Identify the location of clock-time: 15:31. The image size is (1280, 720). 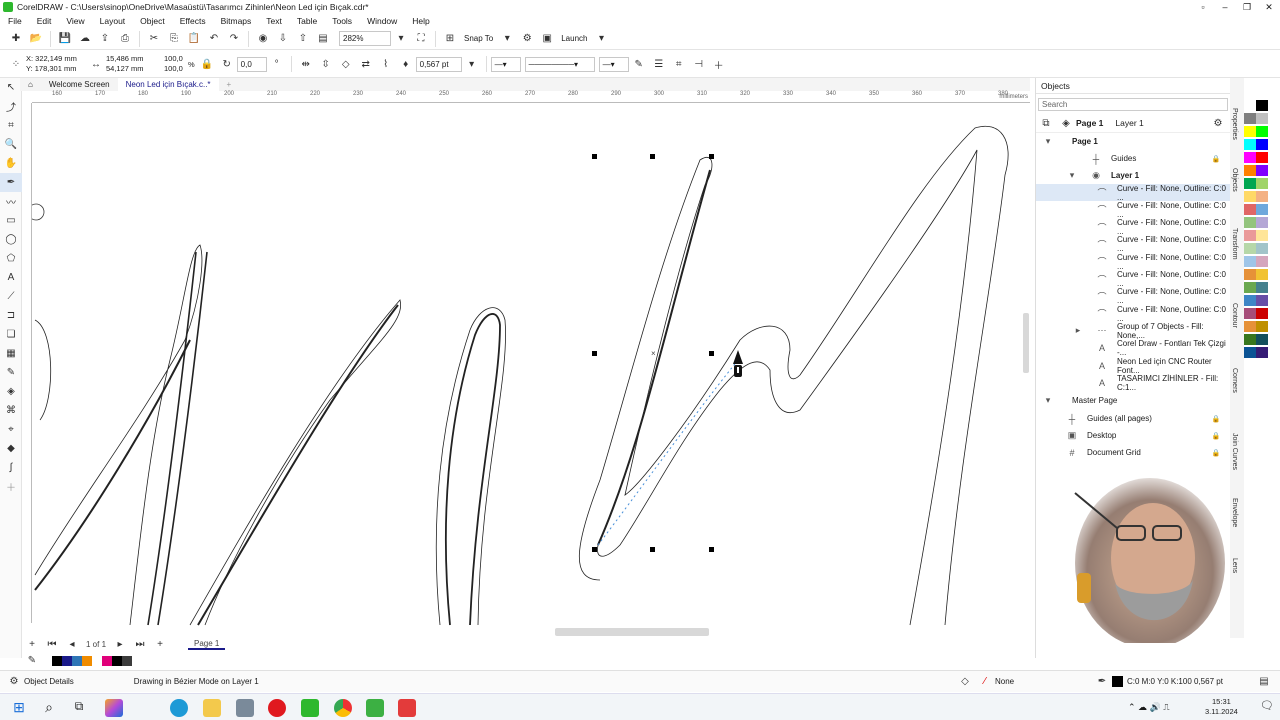
(1221, 702).